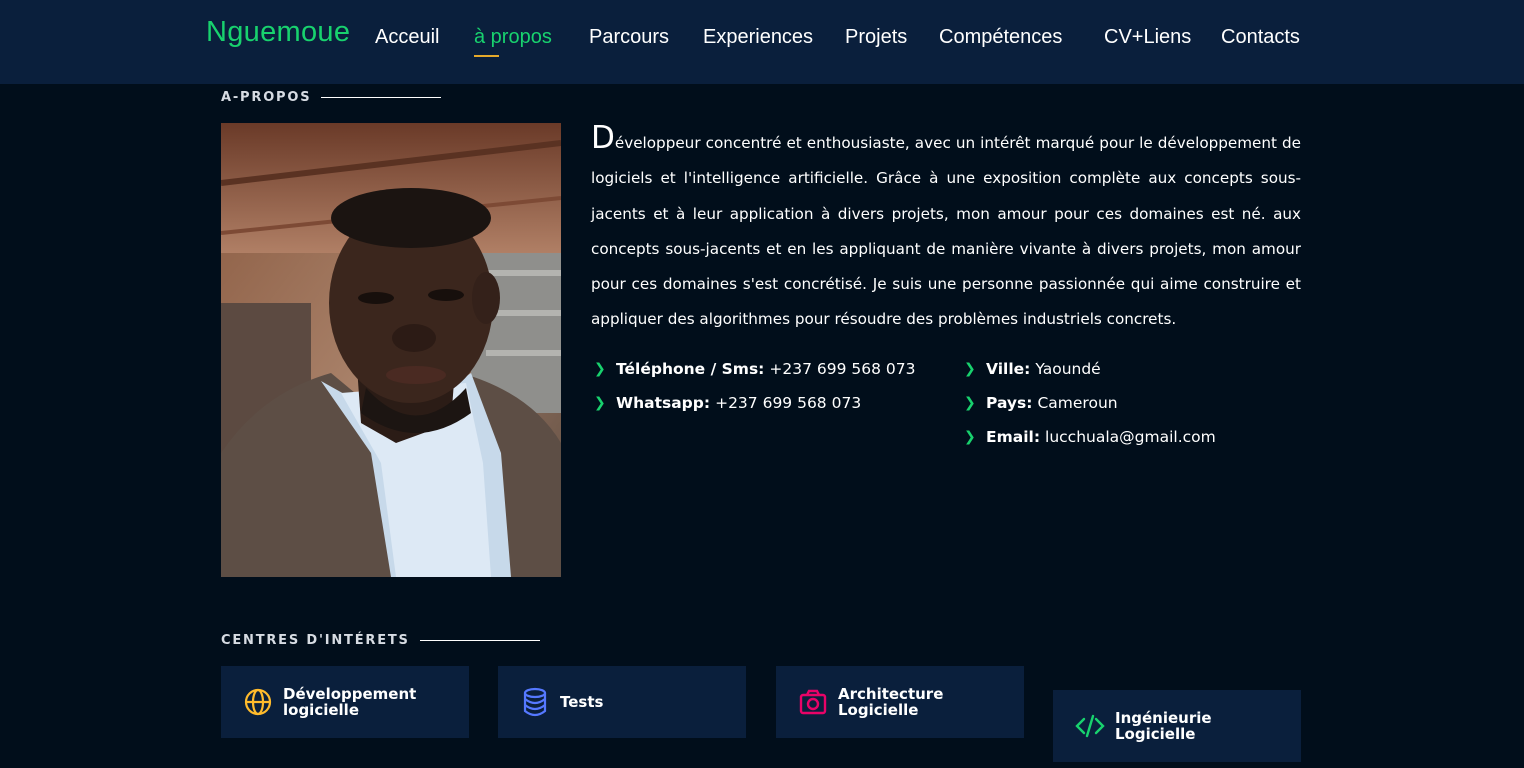 The image size is (1524, 768). I want to click on info-value-phone: +237 699 568 073, so click(842, 369).